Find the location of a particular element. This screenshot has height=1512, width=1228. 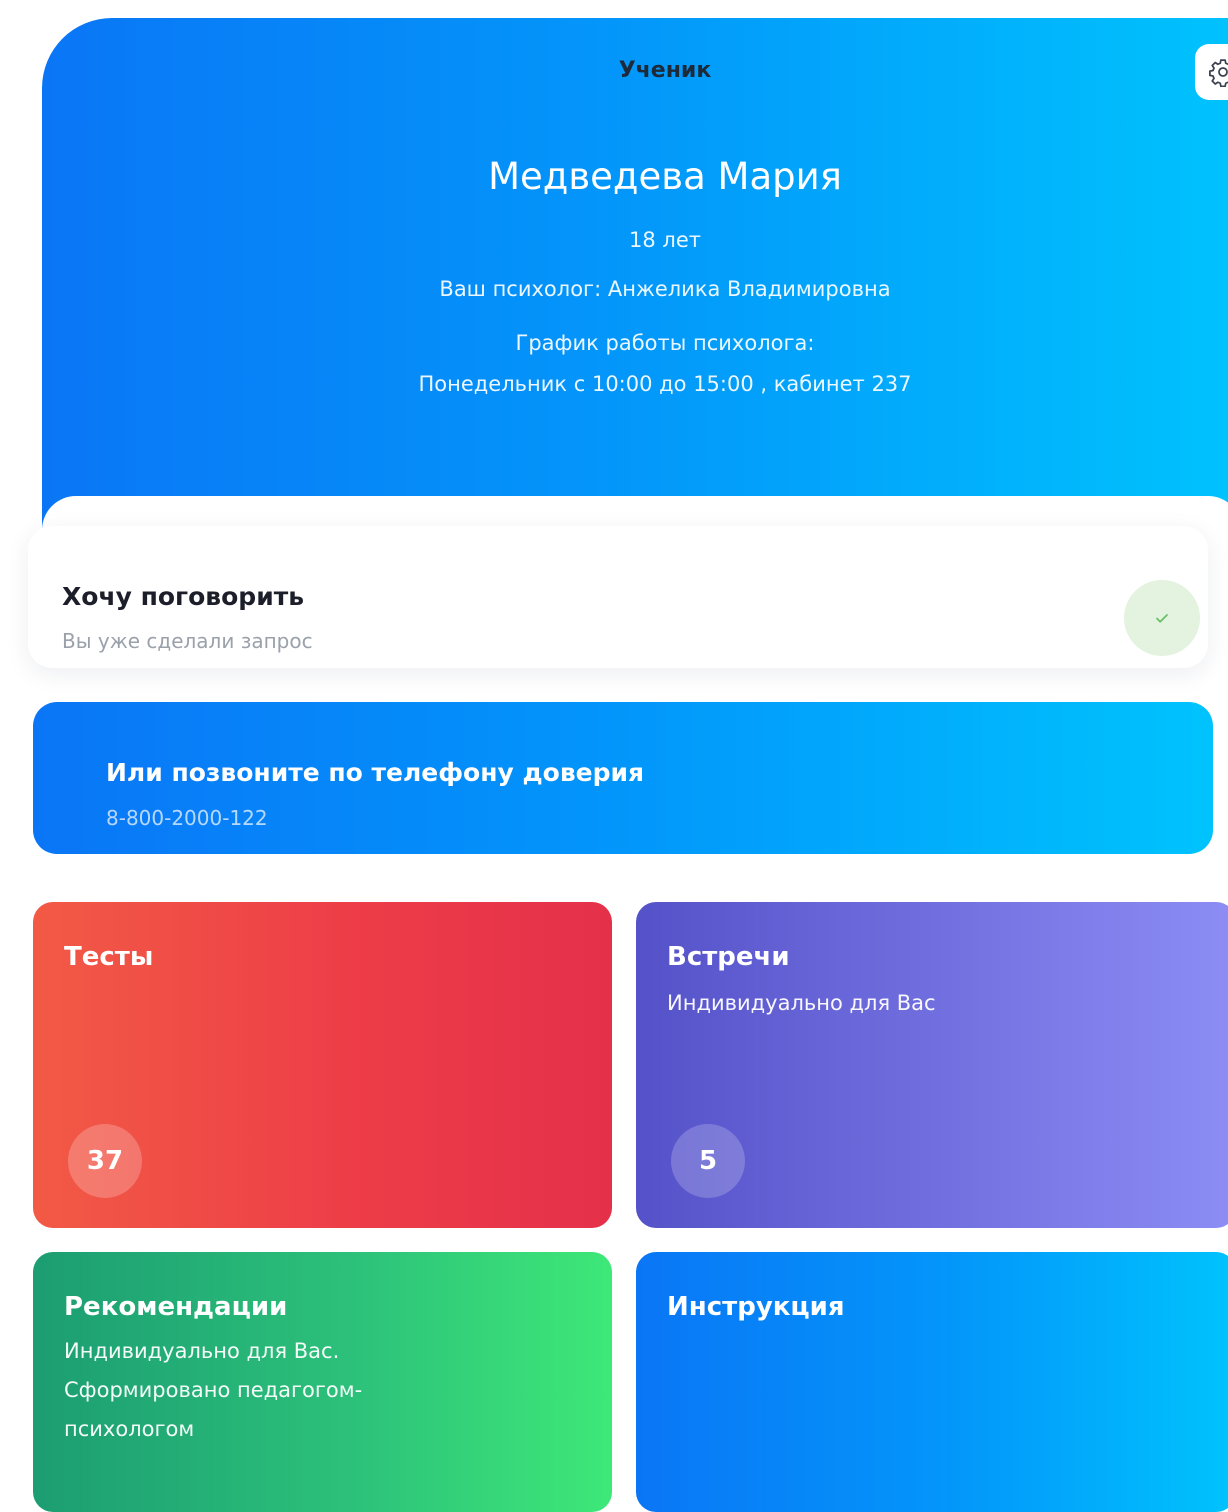

settings-button is located at coordinates (1211, 72).